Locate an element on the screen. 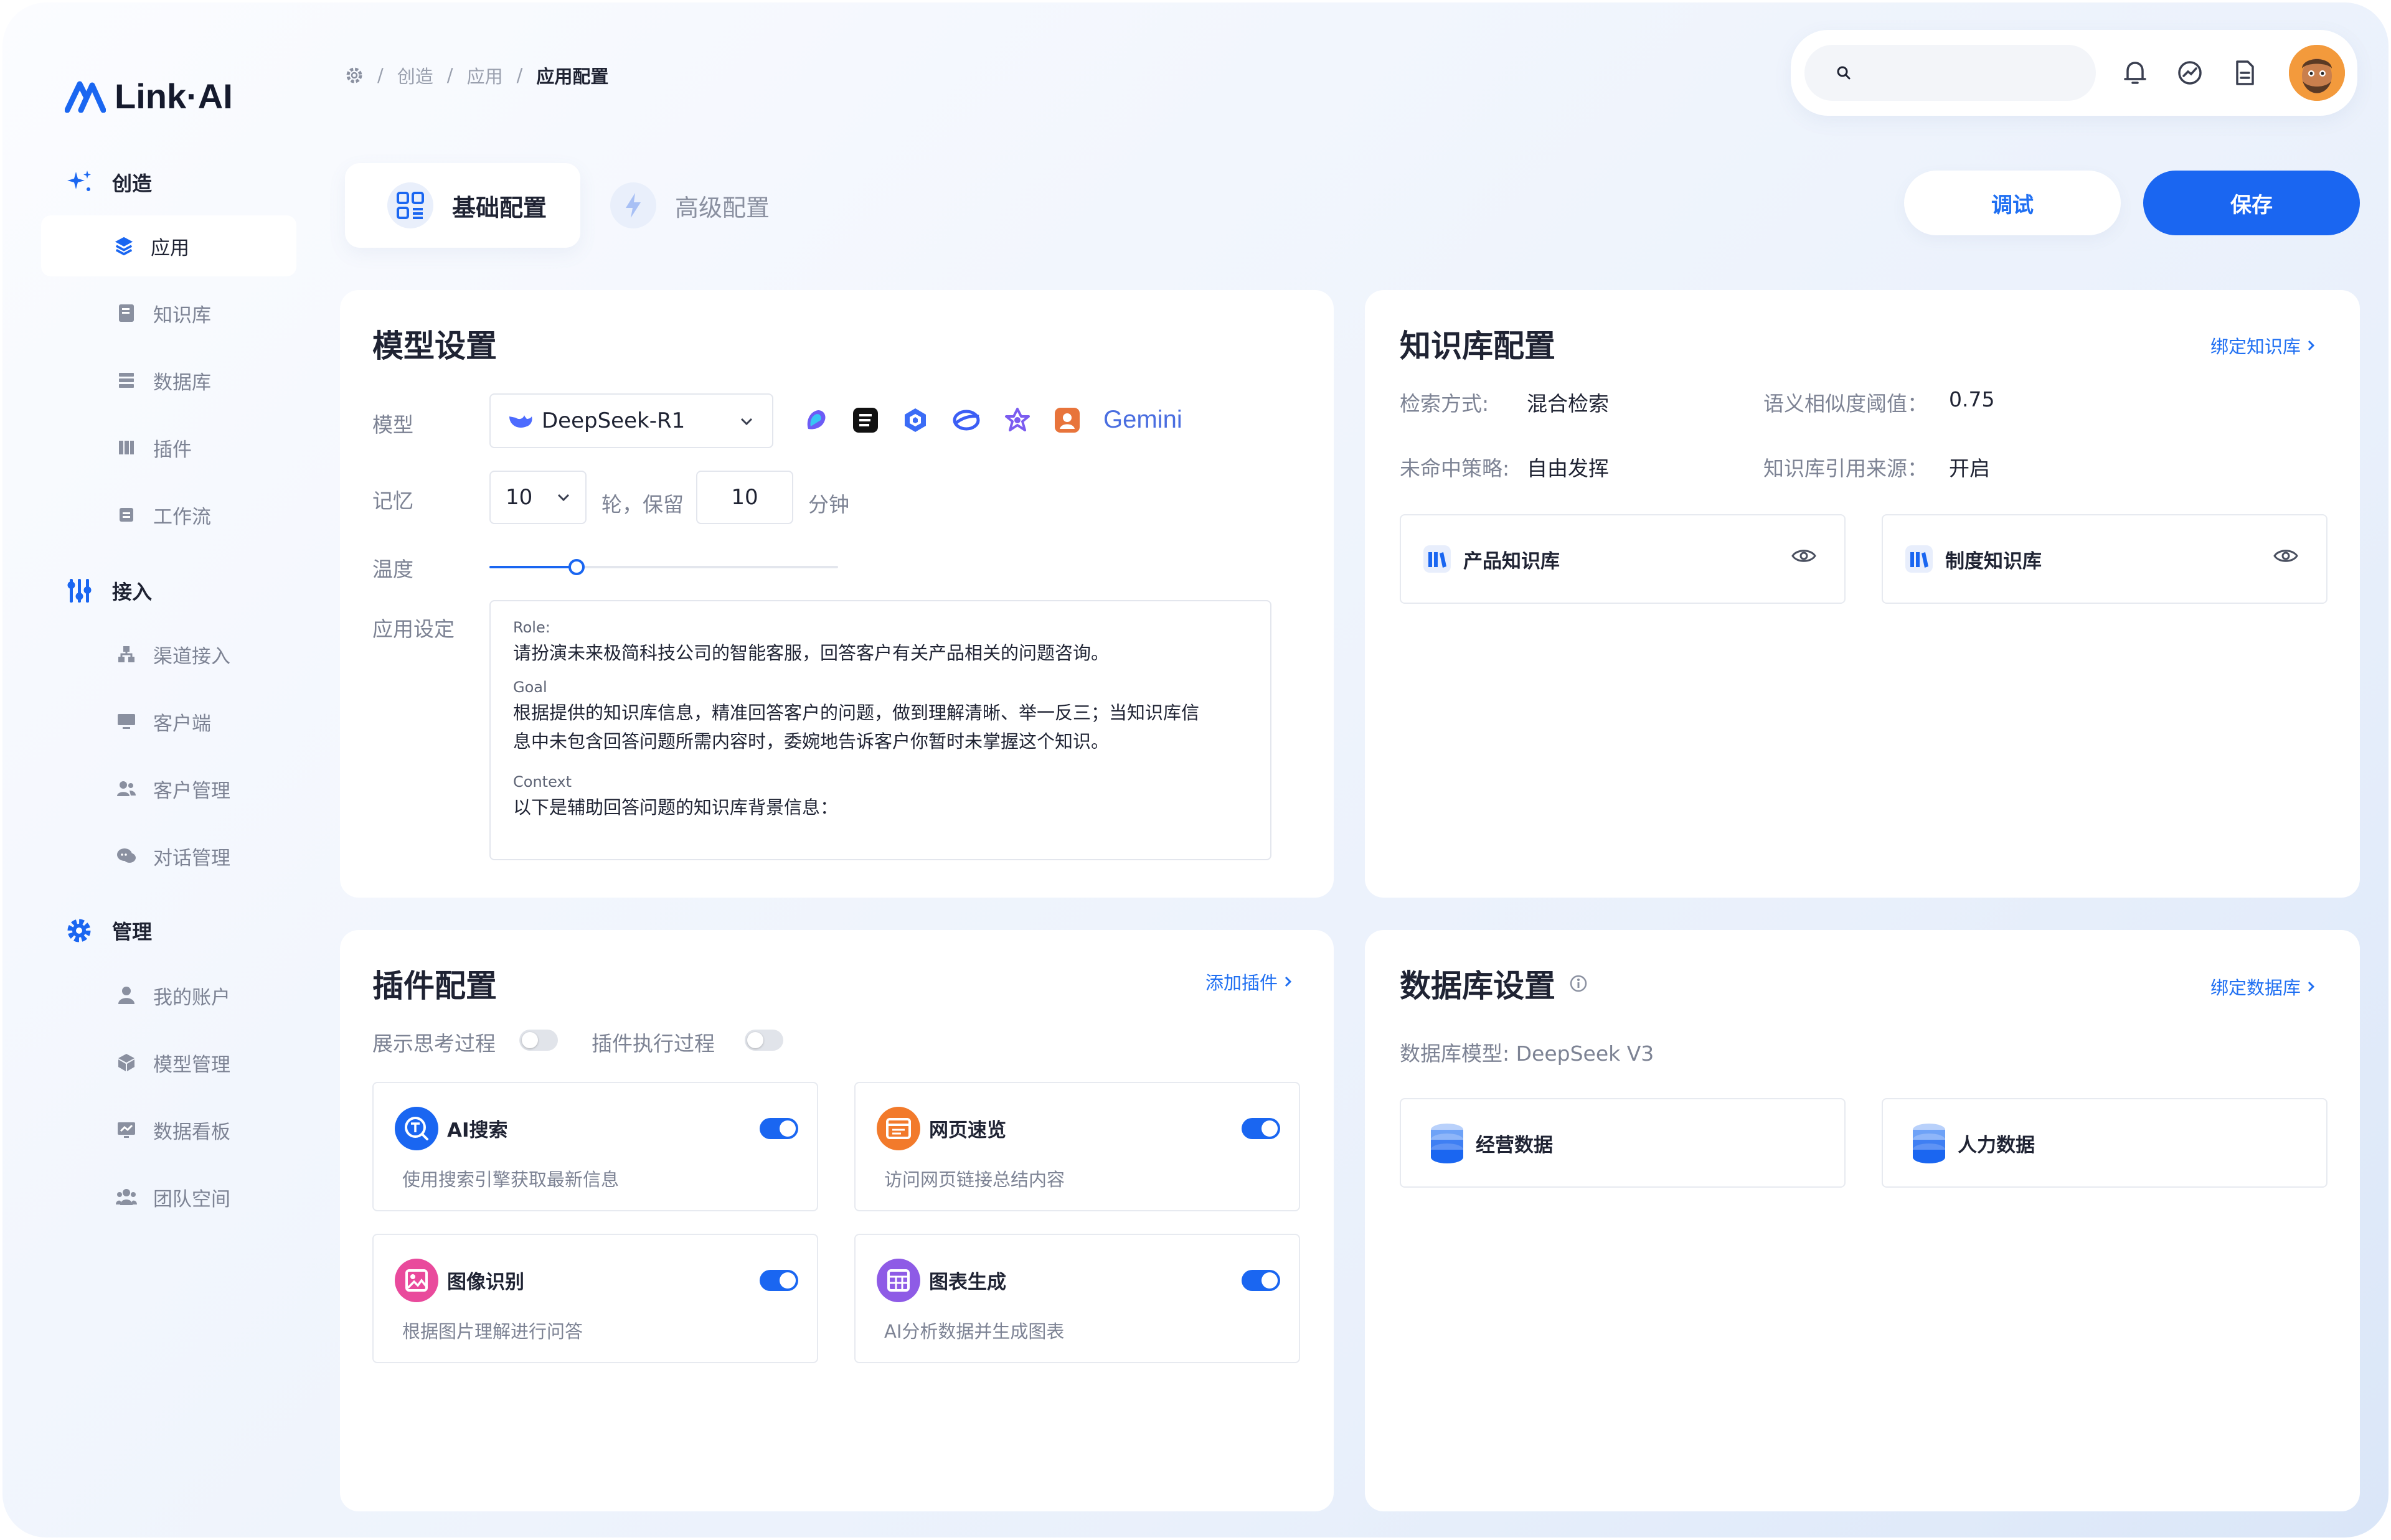 Image resolution: width=2391 pixels, height=1540 pixels. sidebar-item-knowledge: 知识库 is located at coordinates (168, 313).